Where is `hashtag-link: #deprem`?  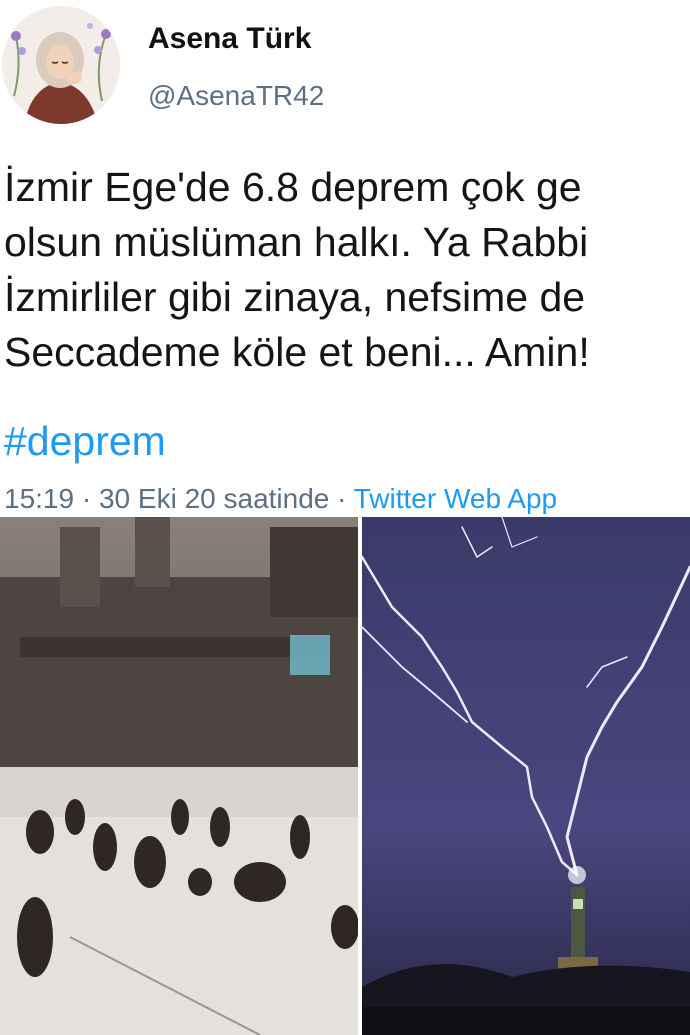 hashtag-link: #deprem is located at coordinates (85, 441).